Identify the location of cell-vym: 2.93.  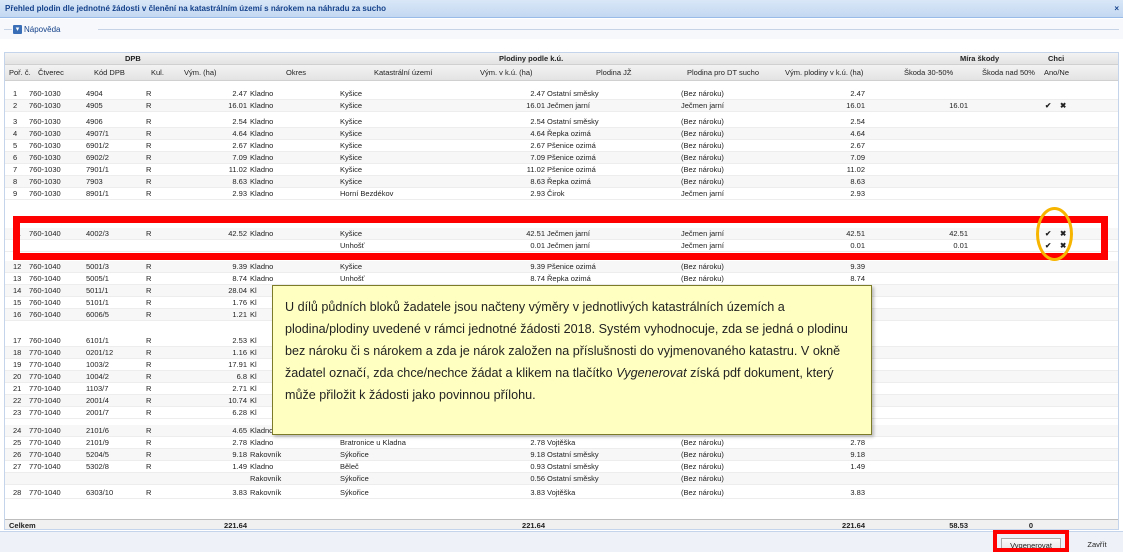
(239, 193).